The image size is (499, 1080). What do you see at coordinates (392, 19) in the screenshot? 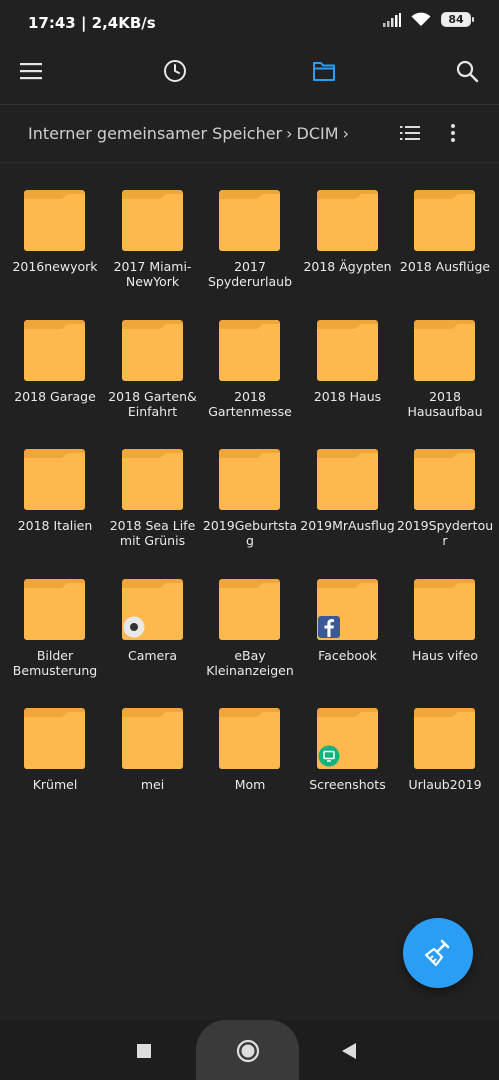
I see `signal-icon` at bounding box center [392, 19].